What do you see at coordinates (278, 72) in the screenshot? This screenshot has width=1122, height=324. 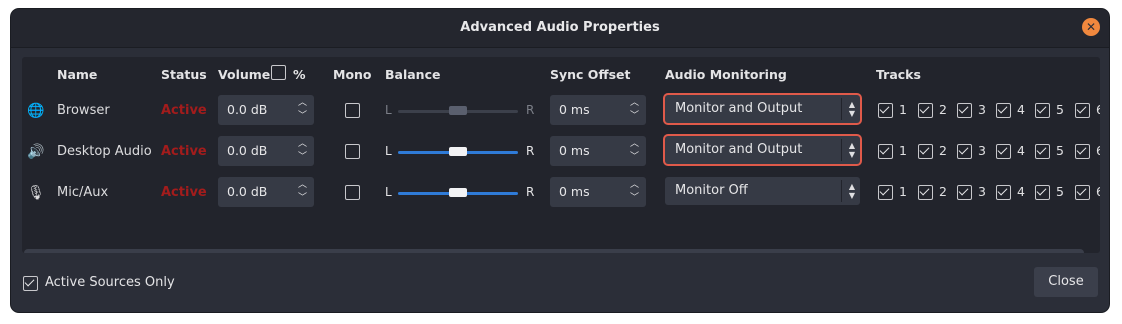 I see `volume-percent-checkbox` at bounding box center [278, 72].